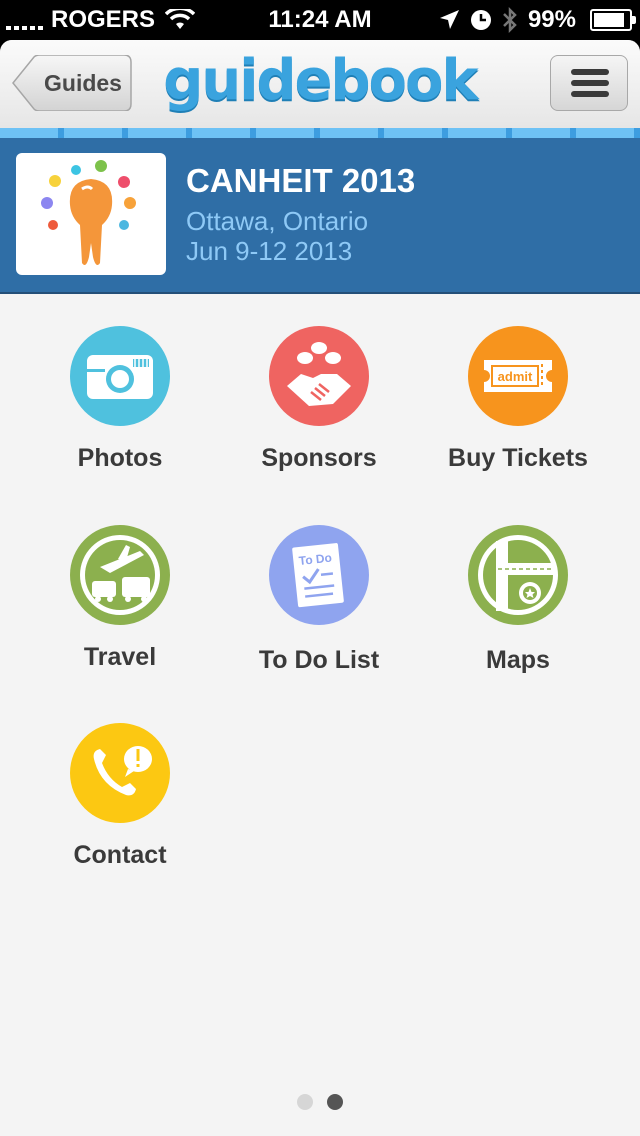 The image size is (640, 1136). Describe the element at coordinates (83, 83) in the screenshot. I see `back-button-label: Guides` at that location.